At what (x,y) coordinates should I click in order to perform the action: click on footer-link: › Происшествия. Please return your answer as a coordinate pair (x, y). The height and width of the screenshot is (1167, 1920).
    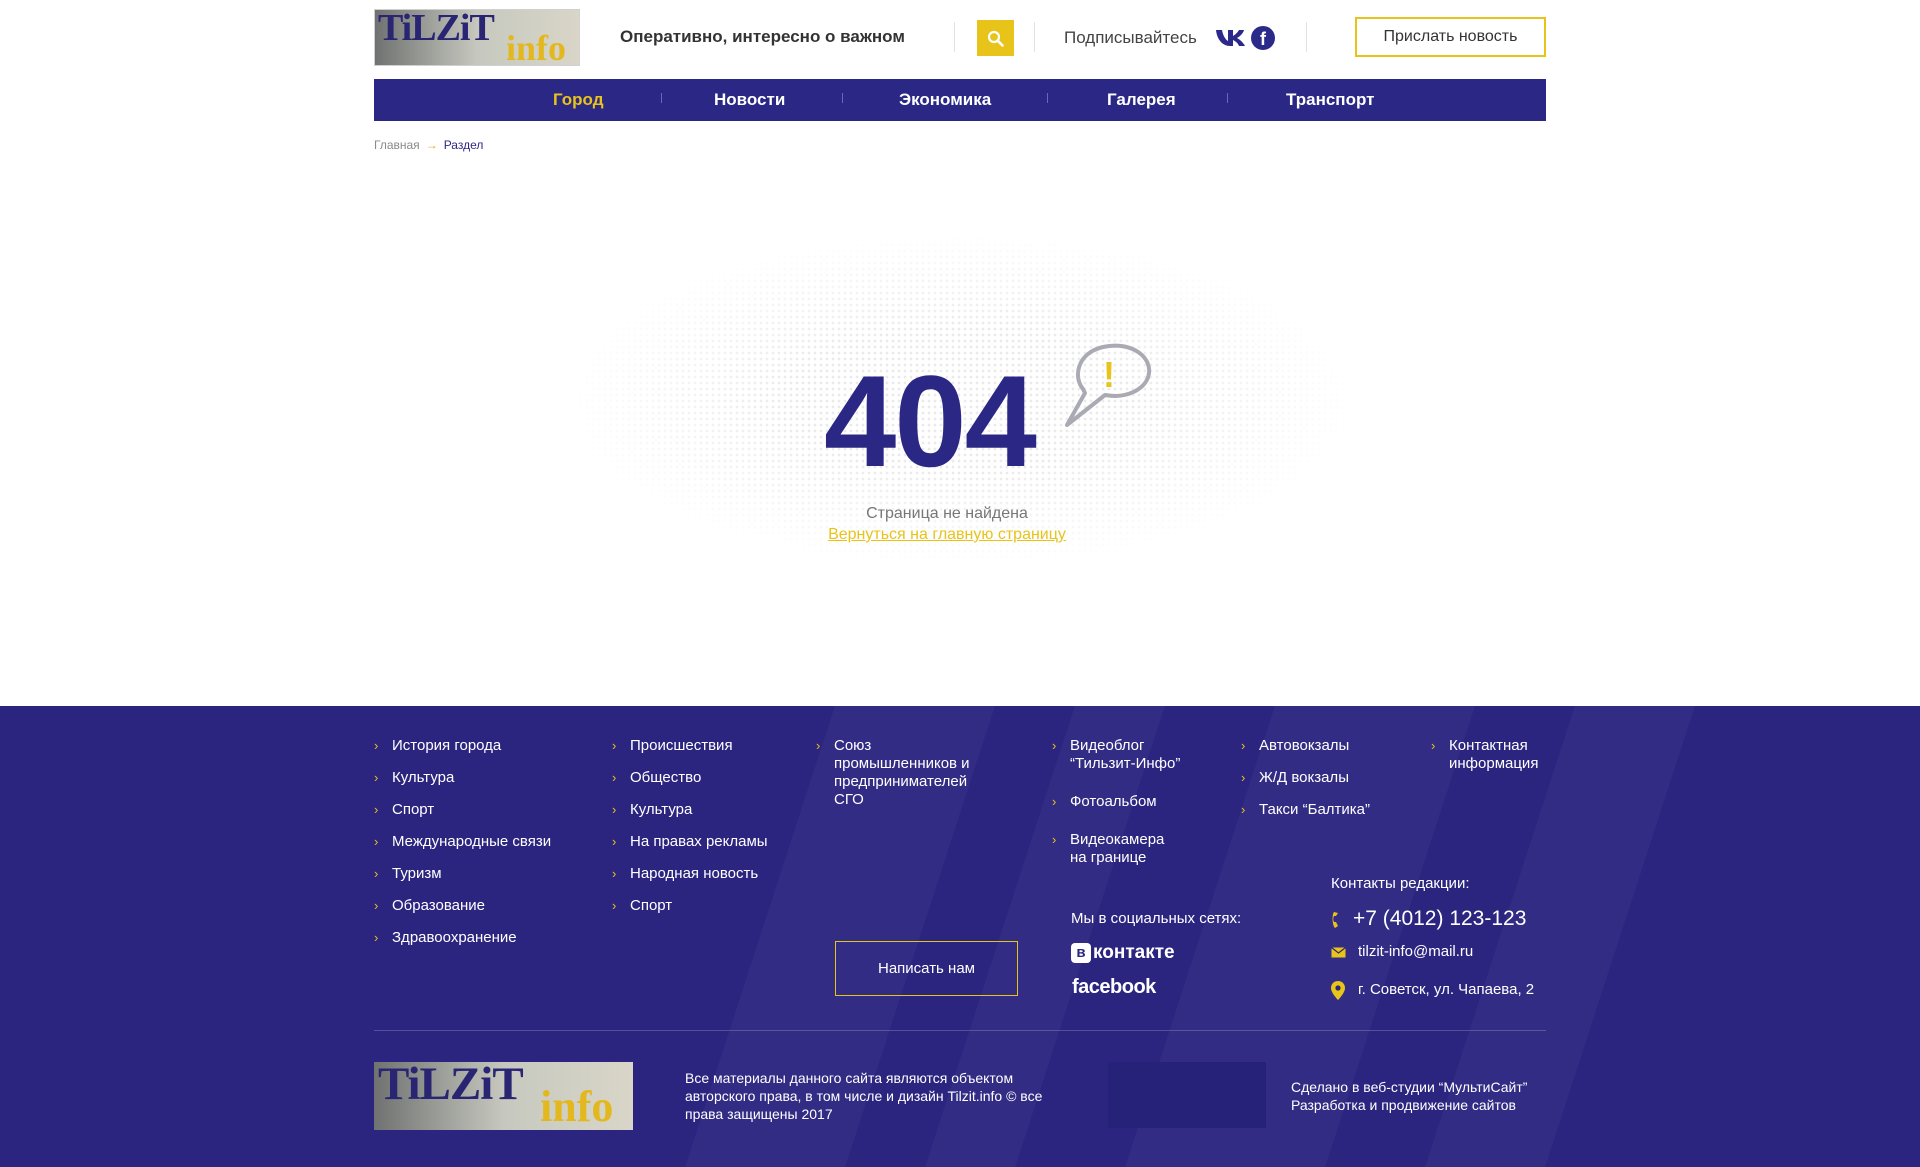
    Looking at the image, I should click on (707, 746).